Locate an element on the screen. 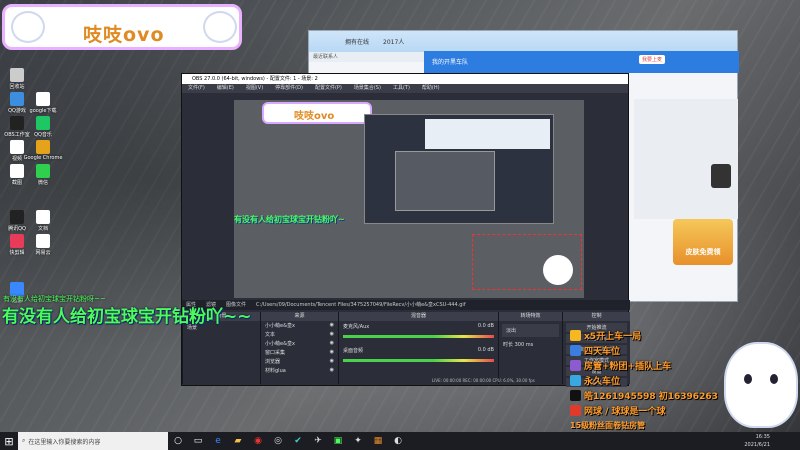 This screenshot has width=800, height=450. desktop-icon: 快剪辑 is located at coordinates (17, 245).